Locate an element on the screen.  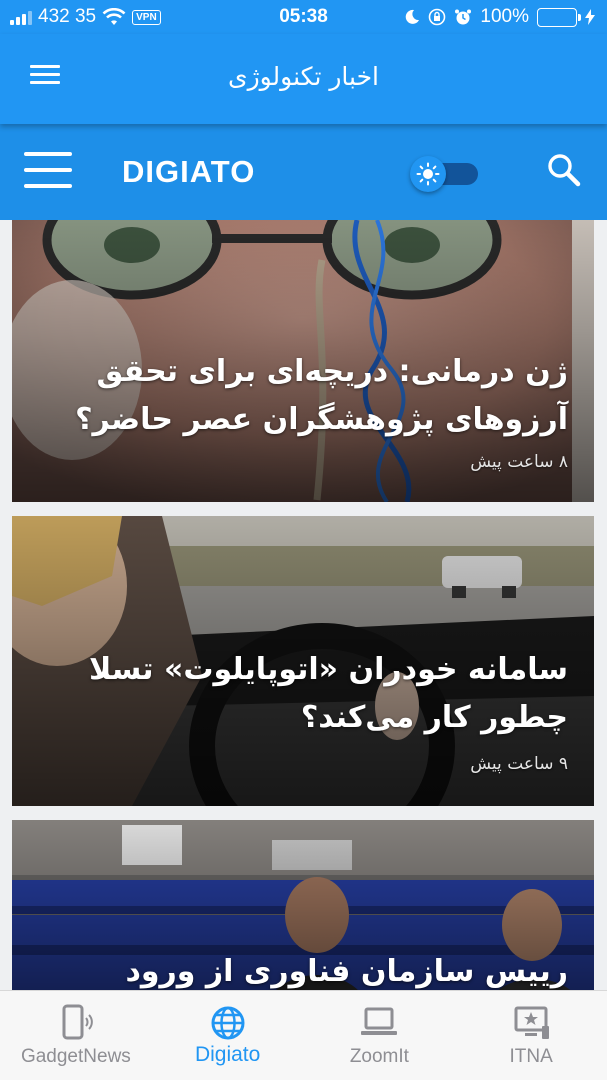
article-time: ۸ ساعت پیش is located at coordinates (519, 462).